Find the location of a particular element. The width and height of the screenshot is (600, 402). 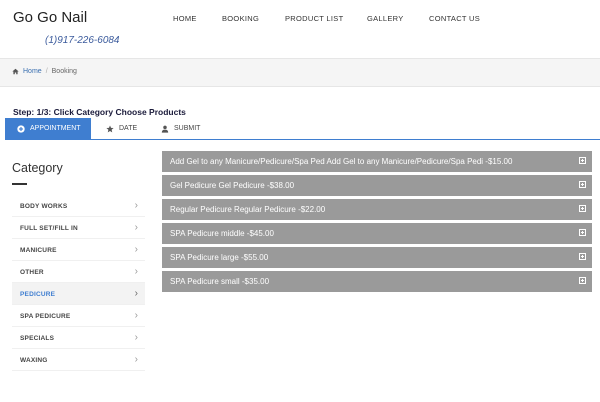

phone-number: (1)917-226-6084 is located at coordinates (82, 40).